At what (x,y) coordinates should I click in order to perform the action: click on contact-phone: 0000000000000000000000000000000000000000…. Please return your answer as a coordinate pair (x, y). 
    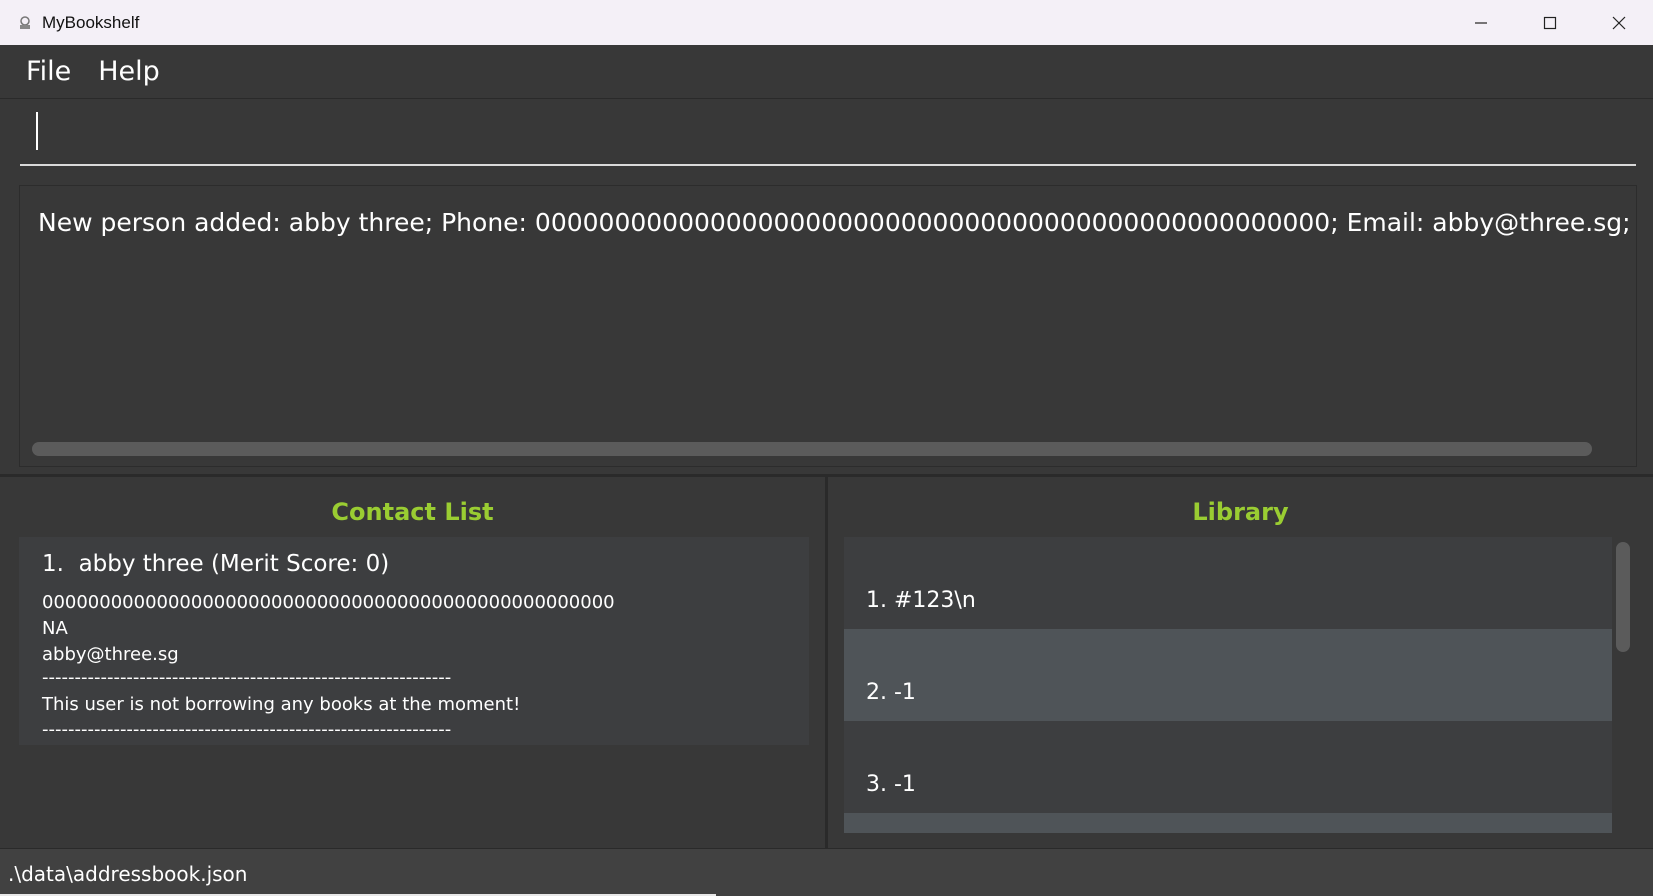
    Looking at the image, I should click on (328, 602).